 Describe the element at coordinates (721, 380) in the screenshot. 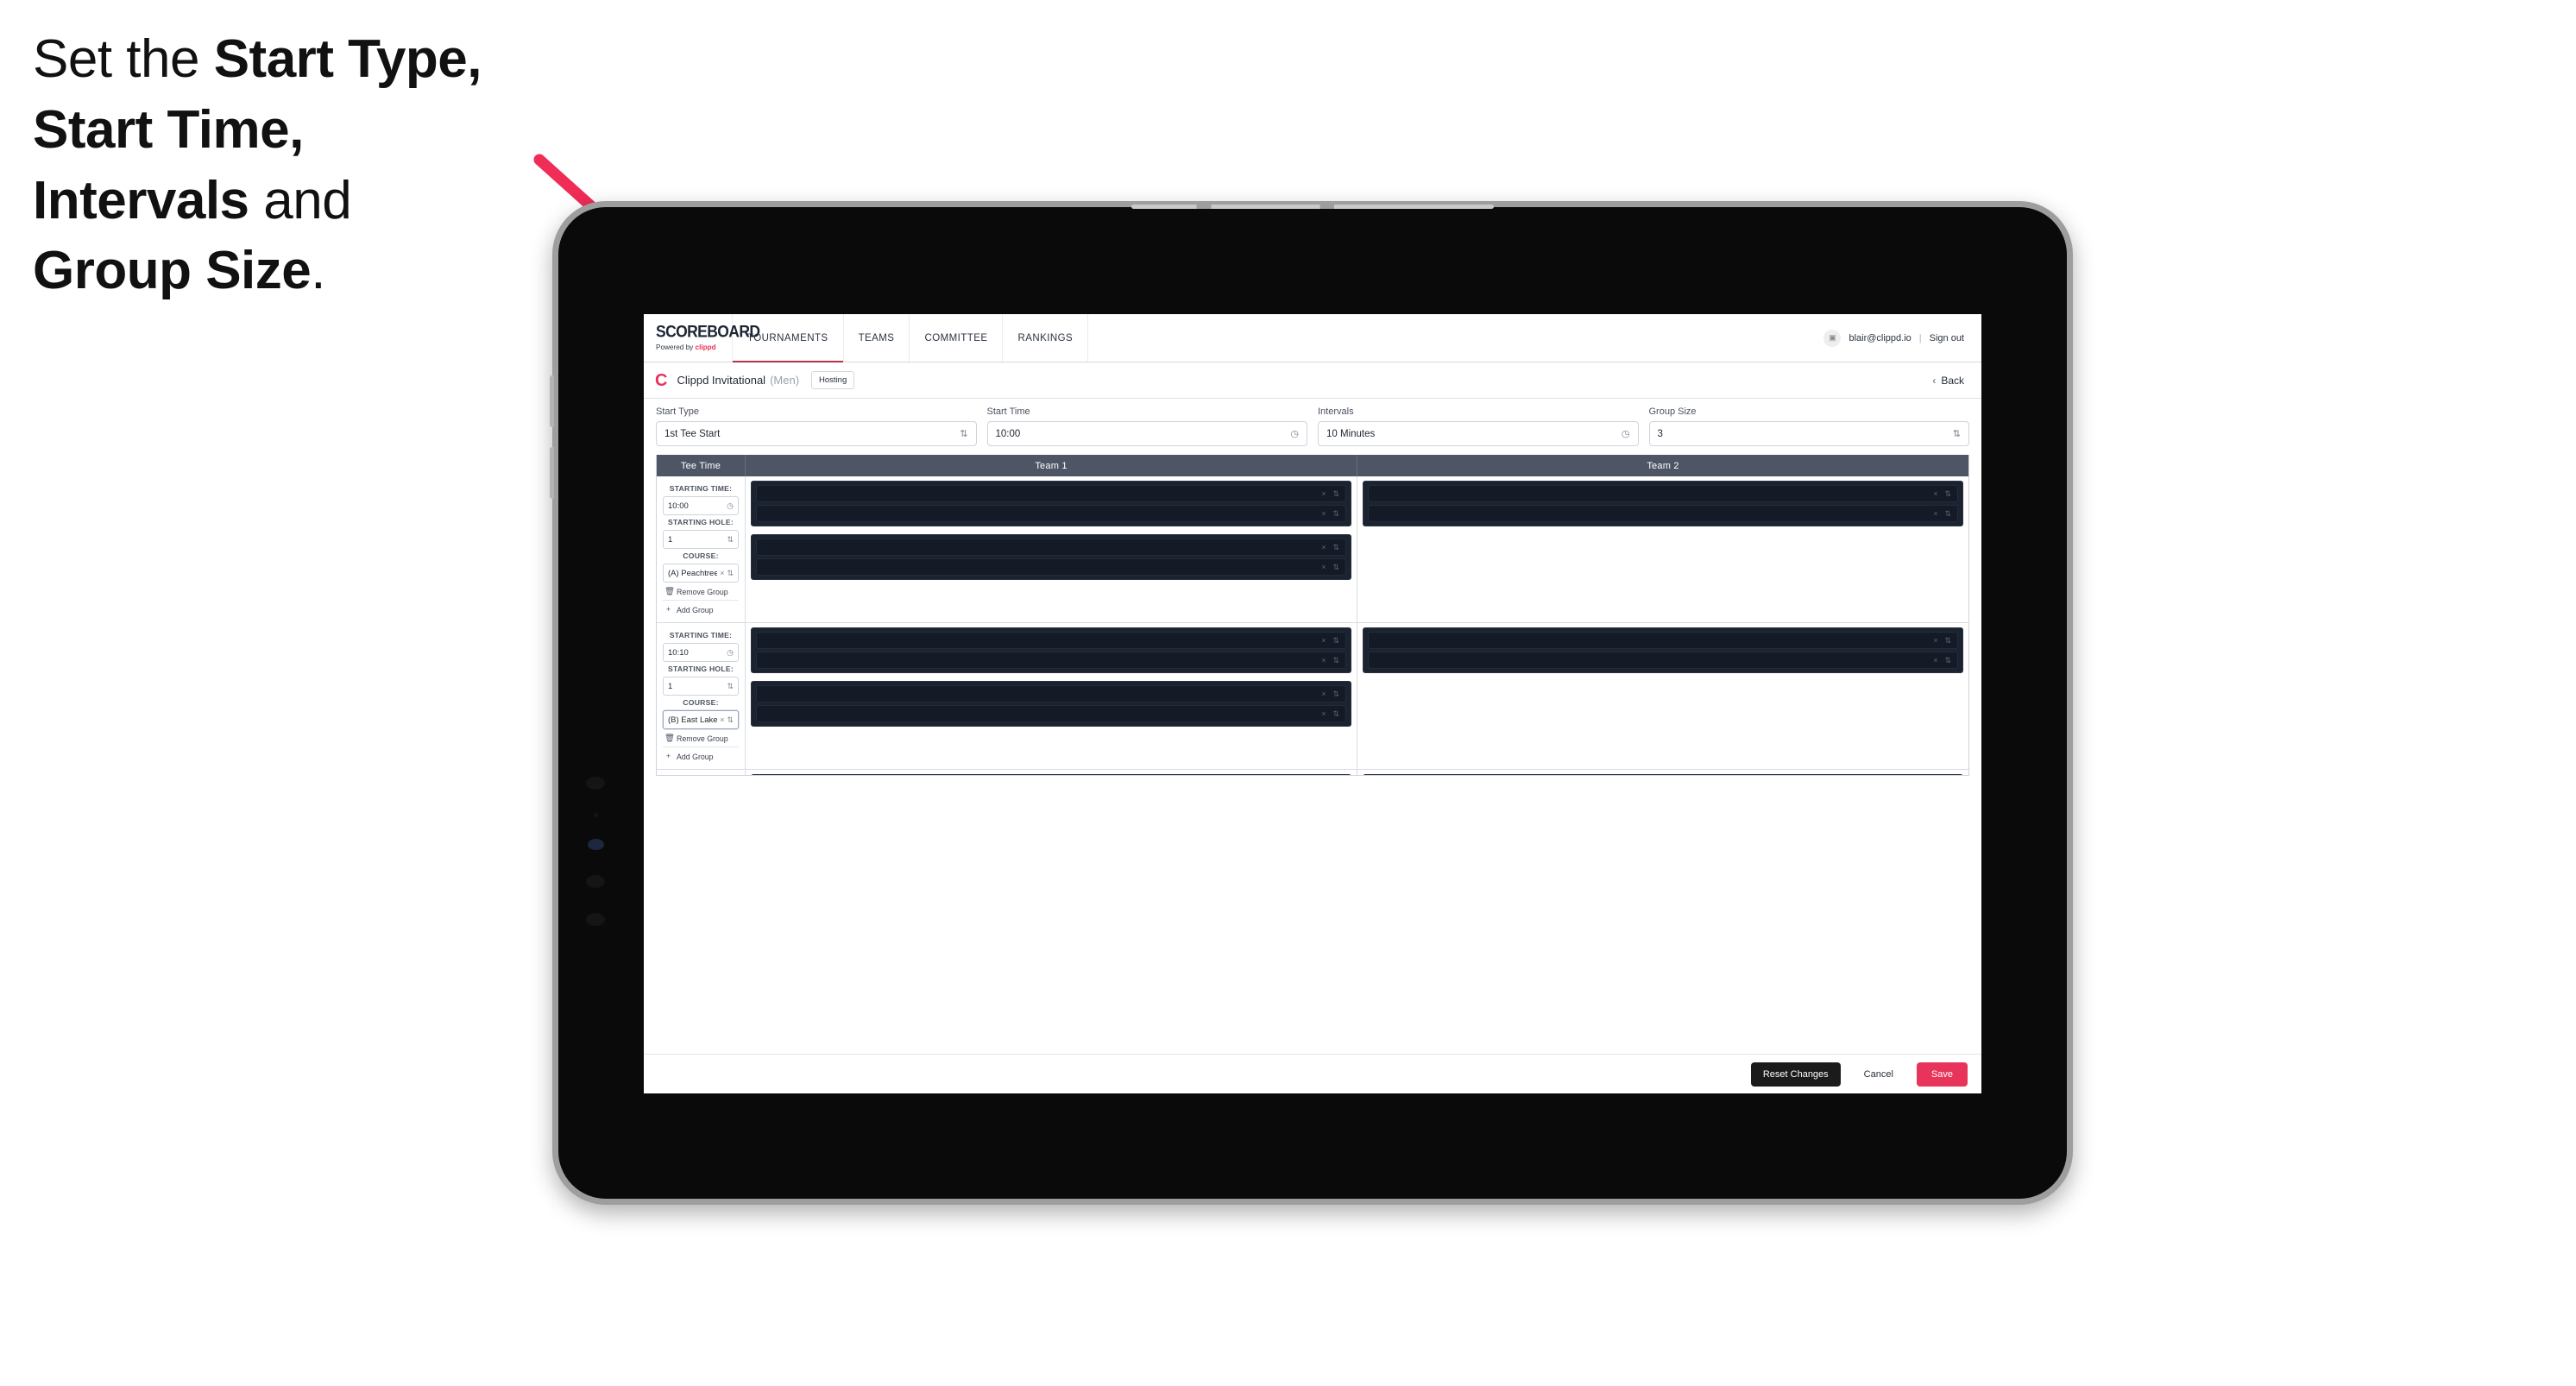

I see `page-title: Clippd Invitational` at that location.